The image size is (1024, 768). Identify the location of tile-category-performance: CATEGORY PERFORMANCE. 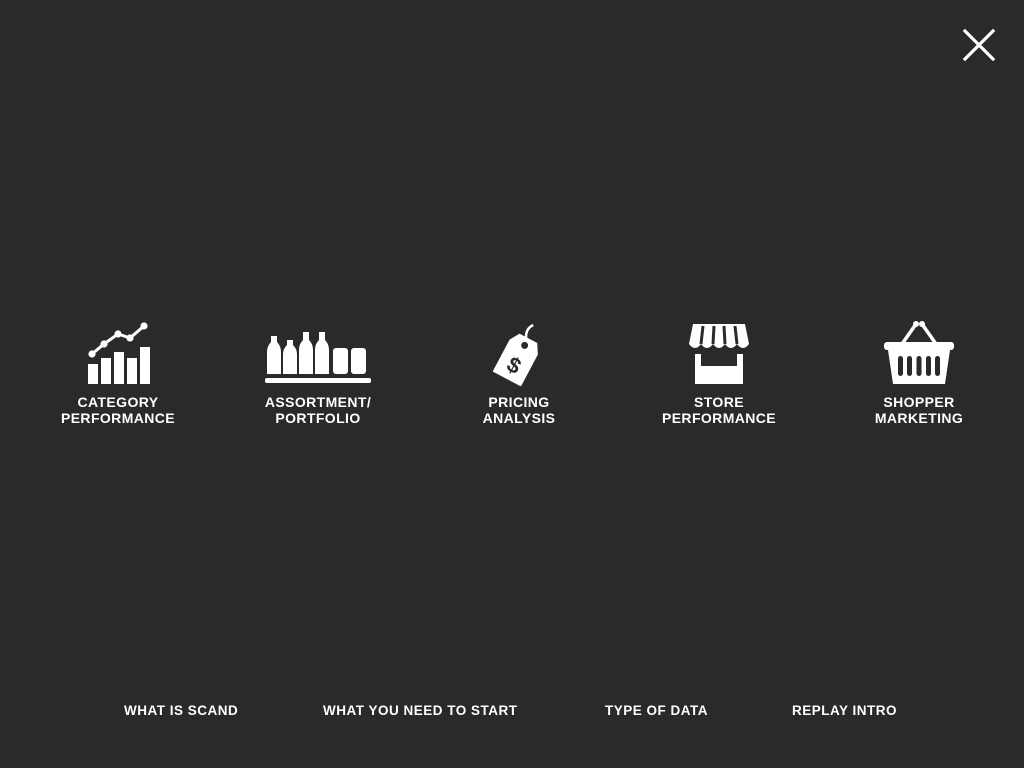
(118, 374).